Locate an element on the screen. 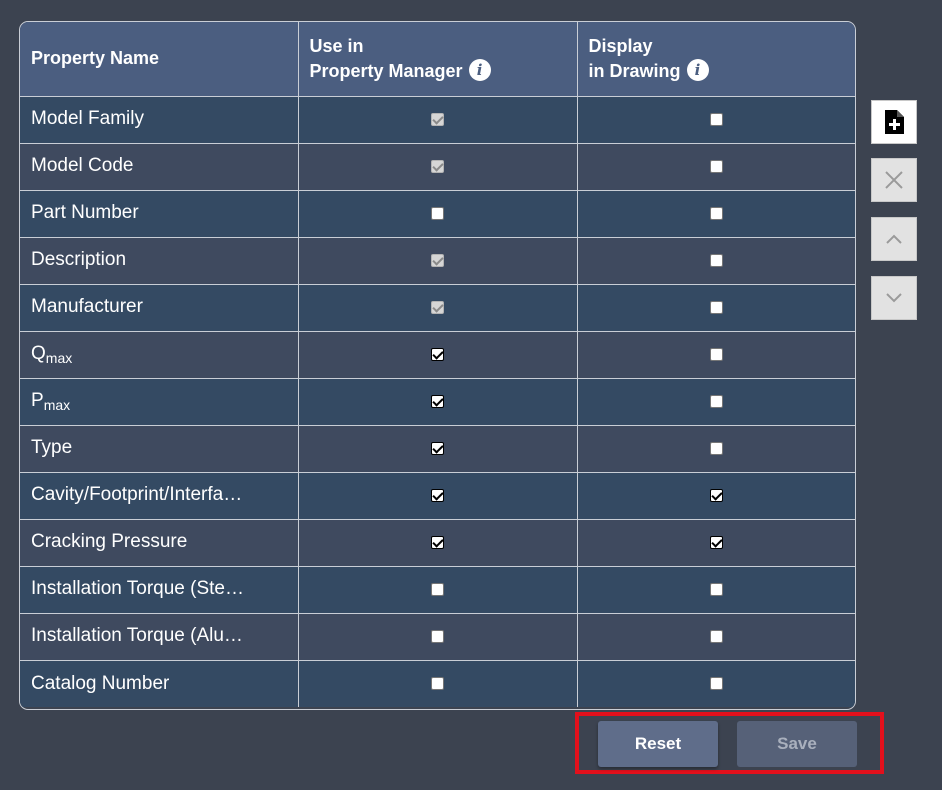  table-row: Model Code is located at coordinates (437, 167).